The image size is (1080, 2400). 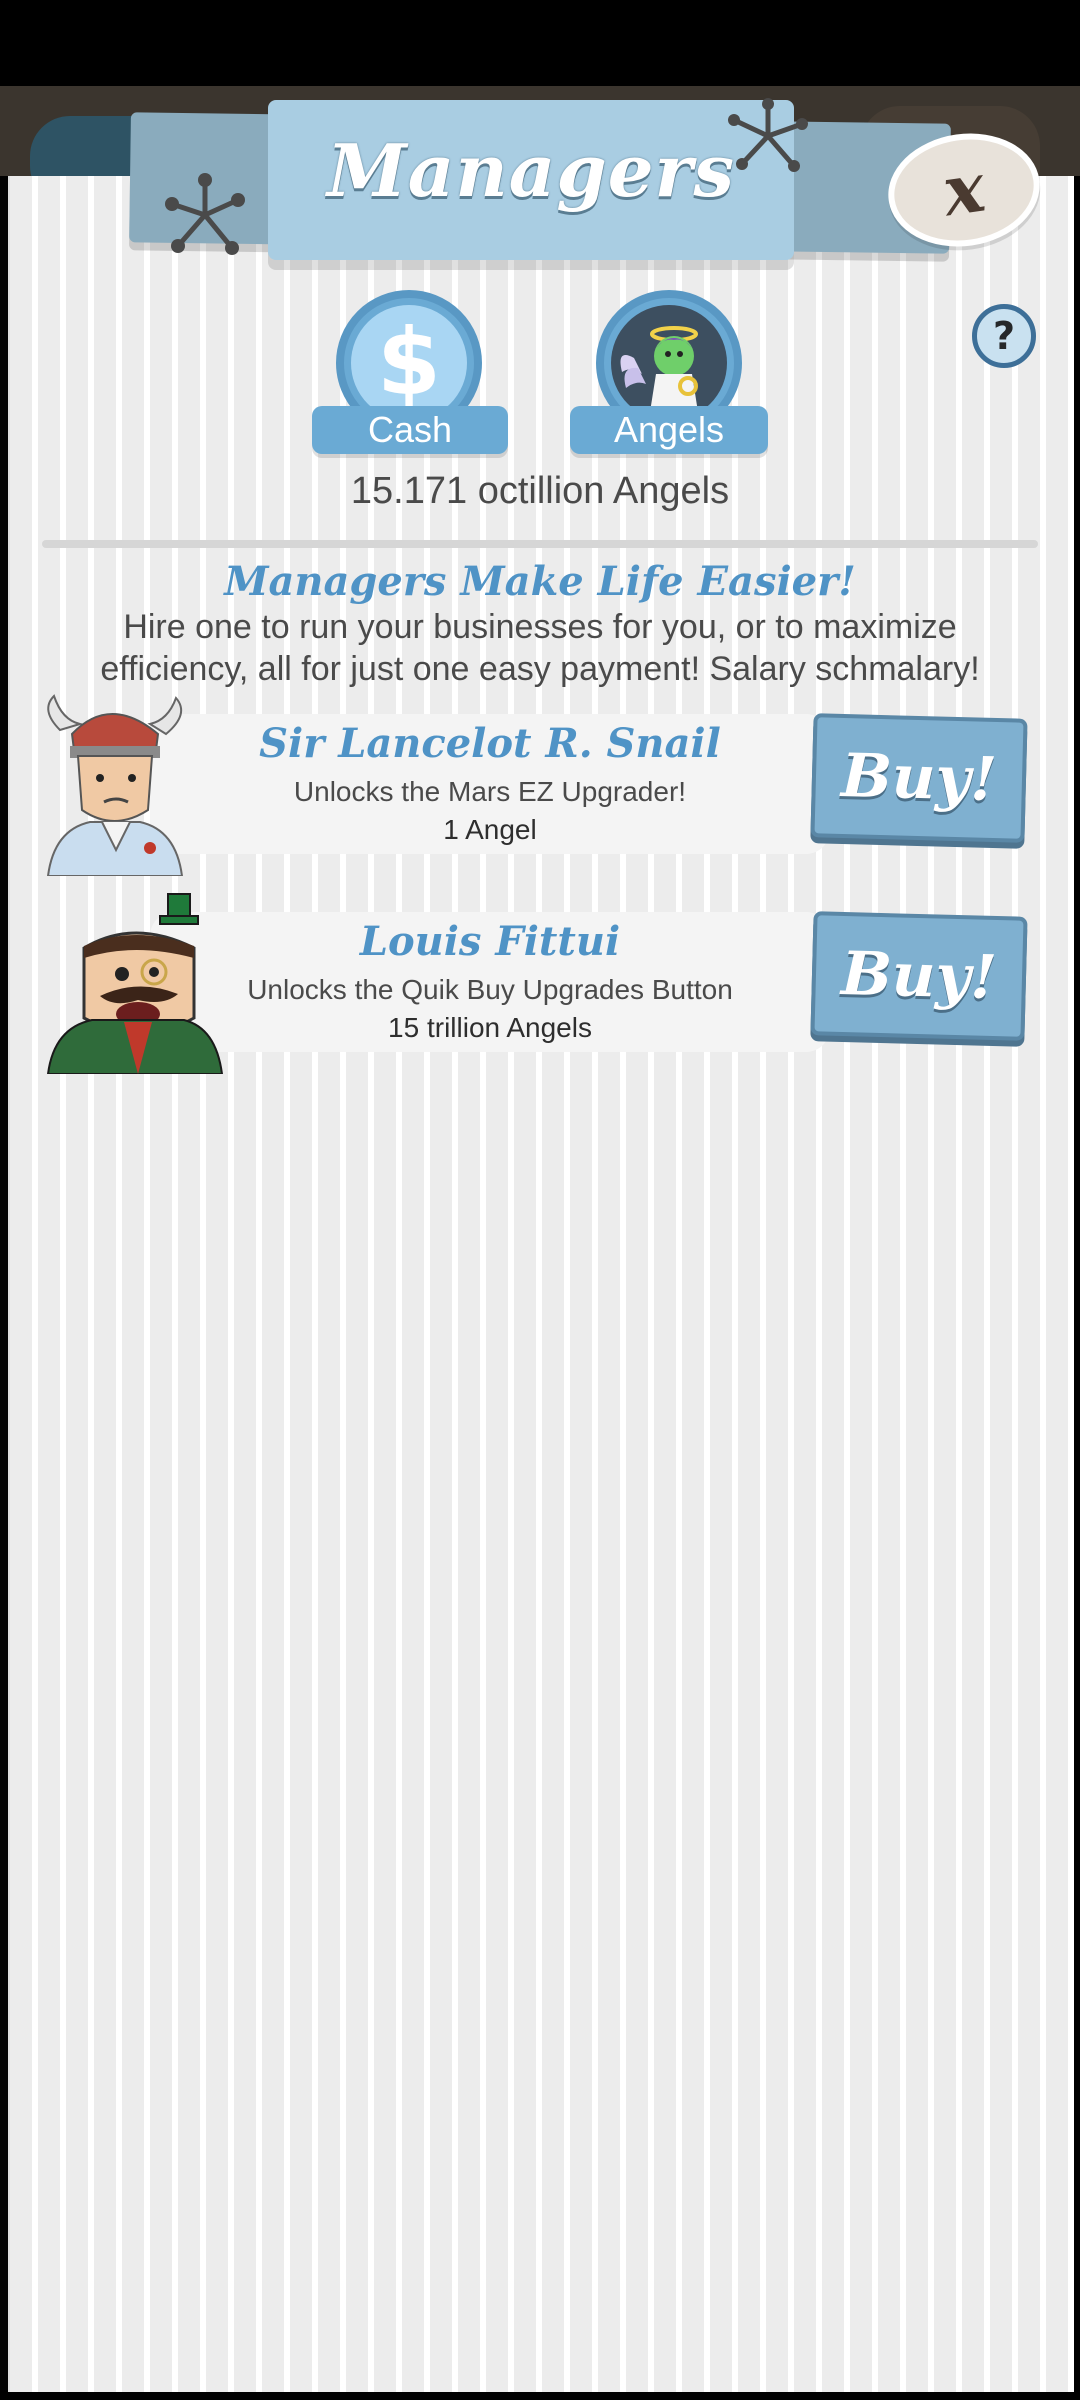 I want to click on angel-icon, so click(x=659, y=369).